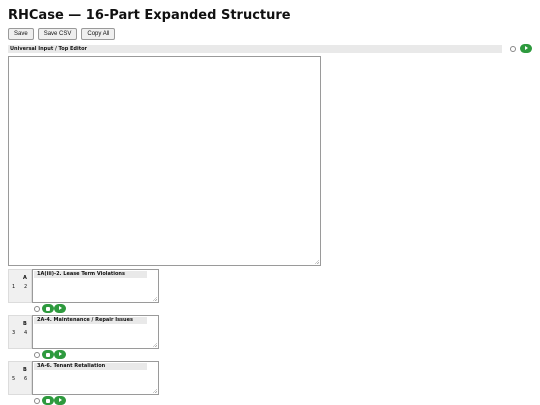 This screenshot has width=540, height=405. I want to click on section-right-number: 6, so click(26, 379).